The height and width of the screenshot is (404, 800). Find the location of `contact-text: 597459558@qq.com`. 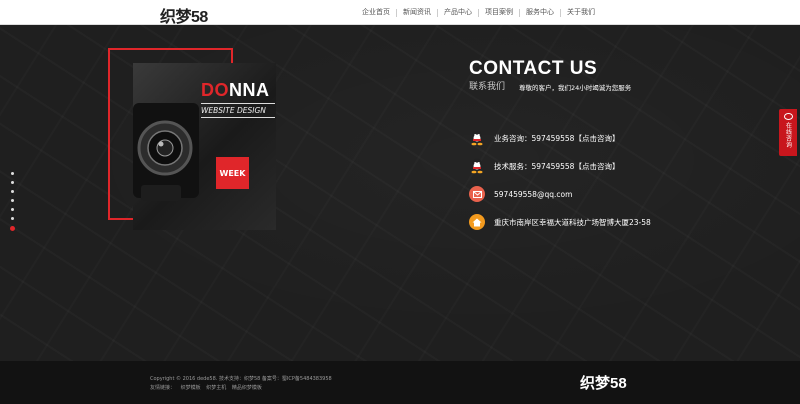

contact-text: 597459558@qq.com is located at coordinates (533, 194).